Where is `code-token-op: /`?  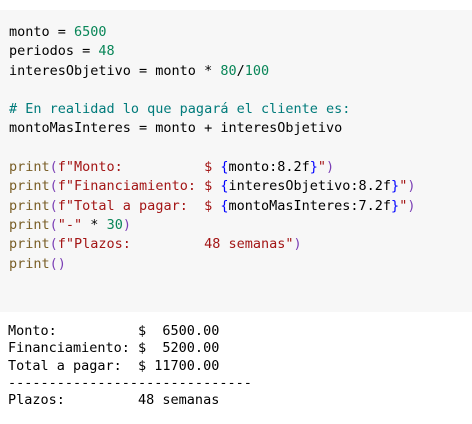 code-token-op: / is located at coordinates (240, 70).